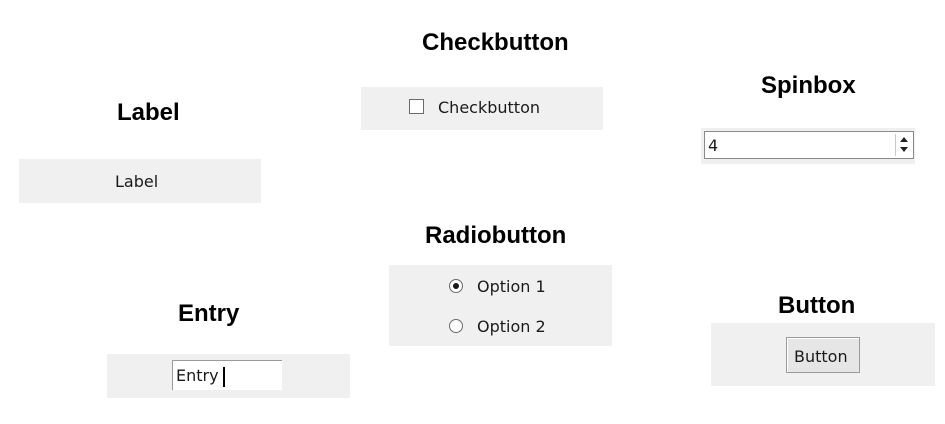  I want to click on entry-input: Entry, so click(227, 375).